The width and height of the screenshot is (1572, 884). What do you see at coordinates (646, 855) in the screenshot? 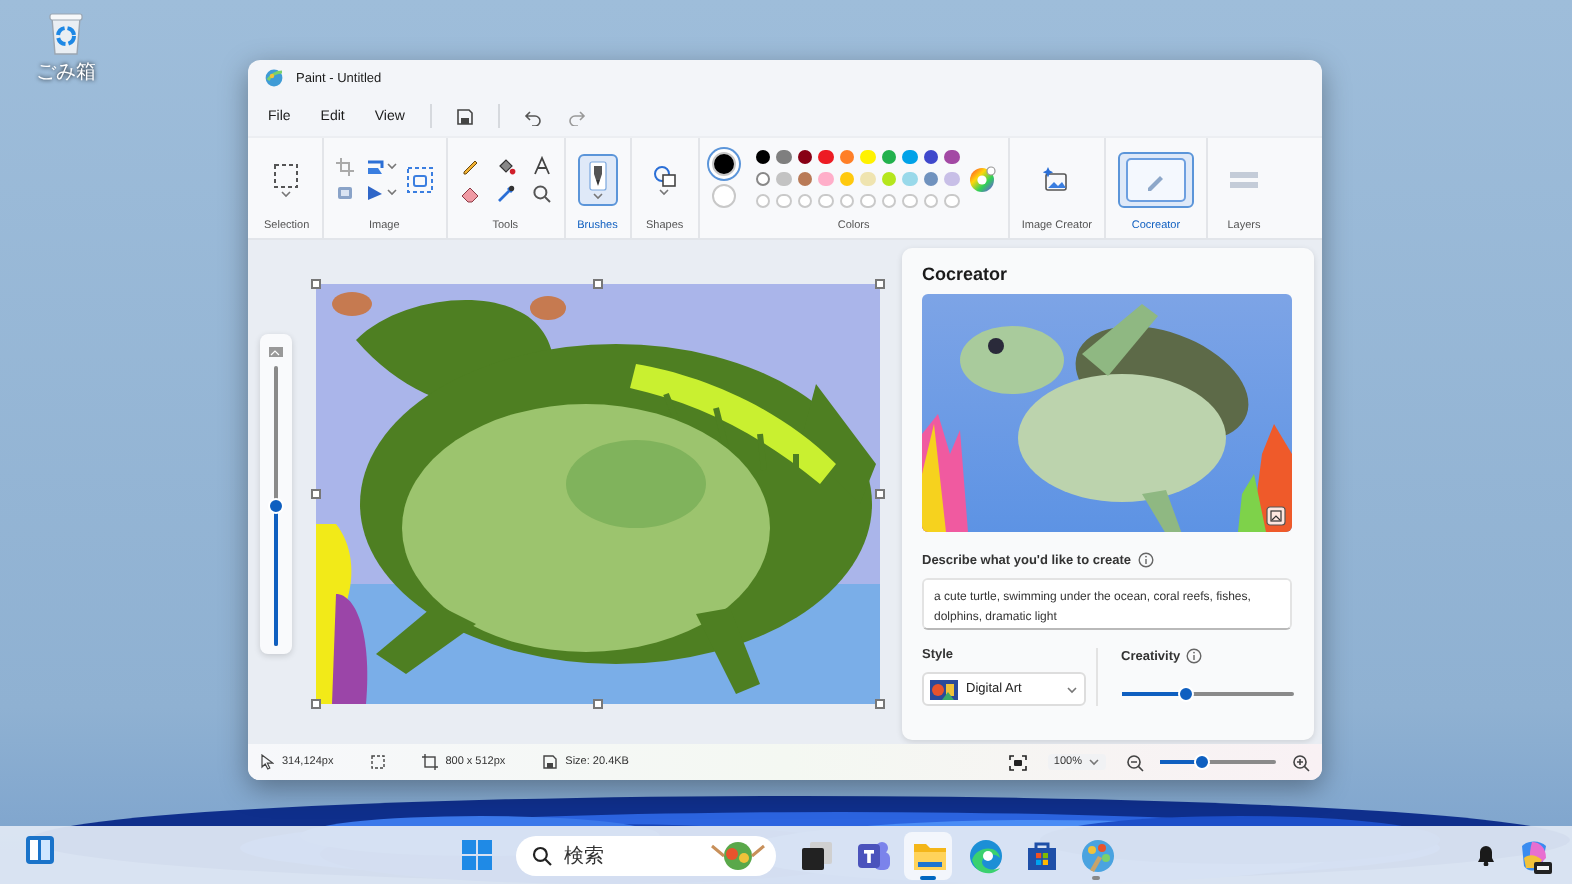
I see `search-field: 検索` at bounding box center [646, 855].